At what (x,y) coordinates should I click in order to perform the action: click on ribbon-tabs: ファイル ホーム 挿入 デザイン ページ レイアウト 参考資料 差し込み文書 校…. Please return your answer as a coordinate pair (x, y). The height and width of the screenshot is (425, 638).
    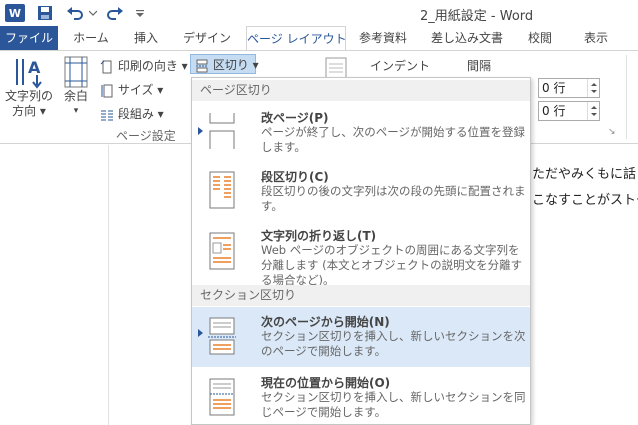
    Looking at the image, I should click on (319, 38).